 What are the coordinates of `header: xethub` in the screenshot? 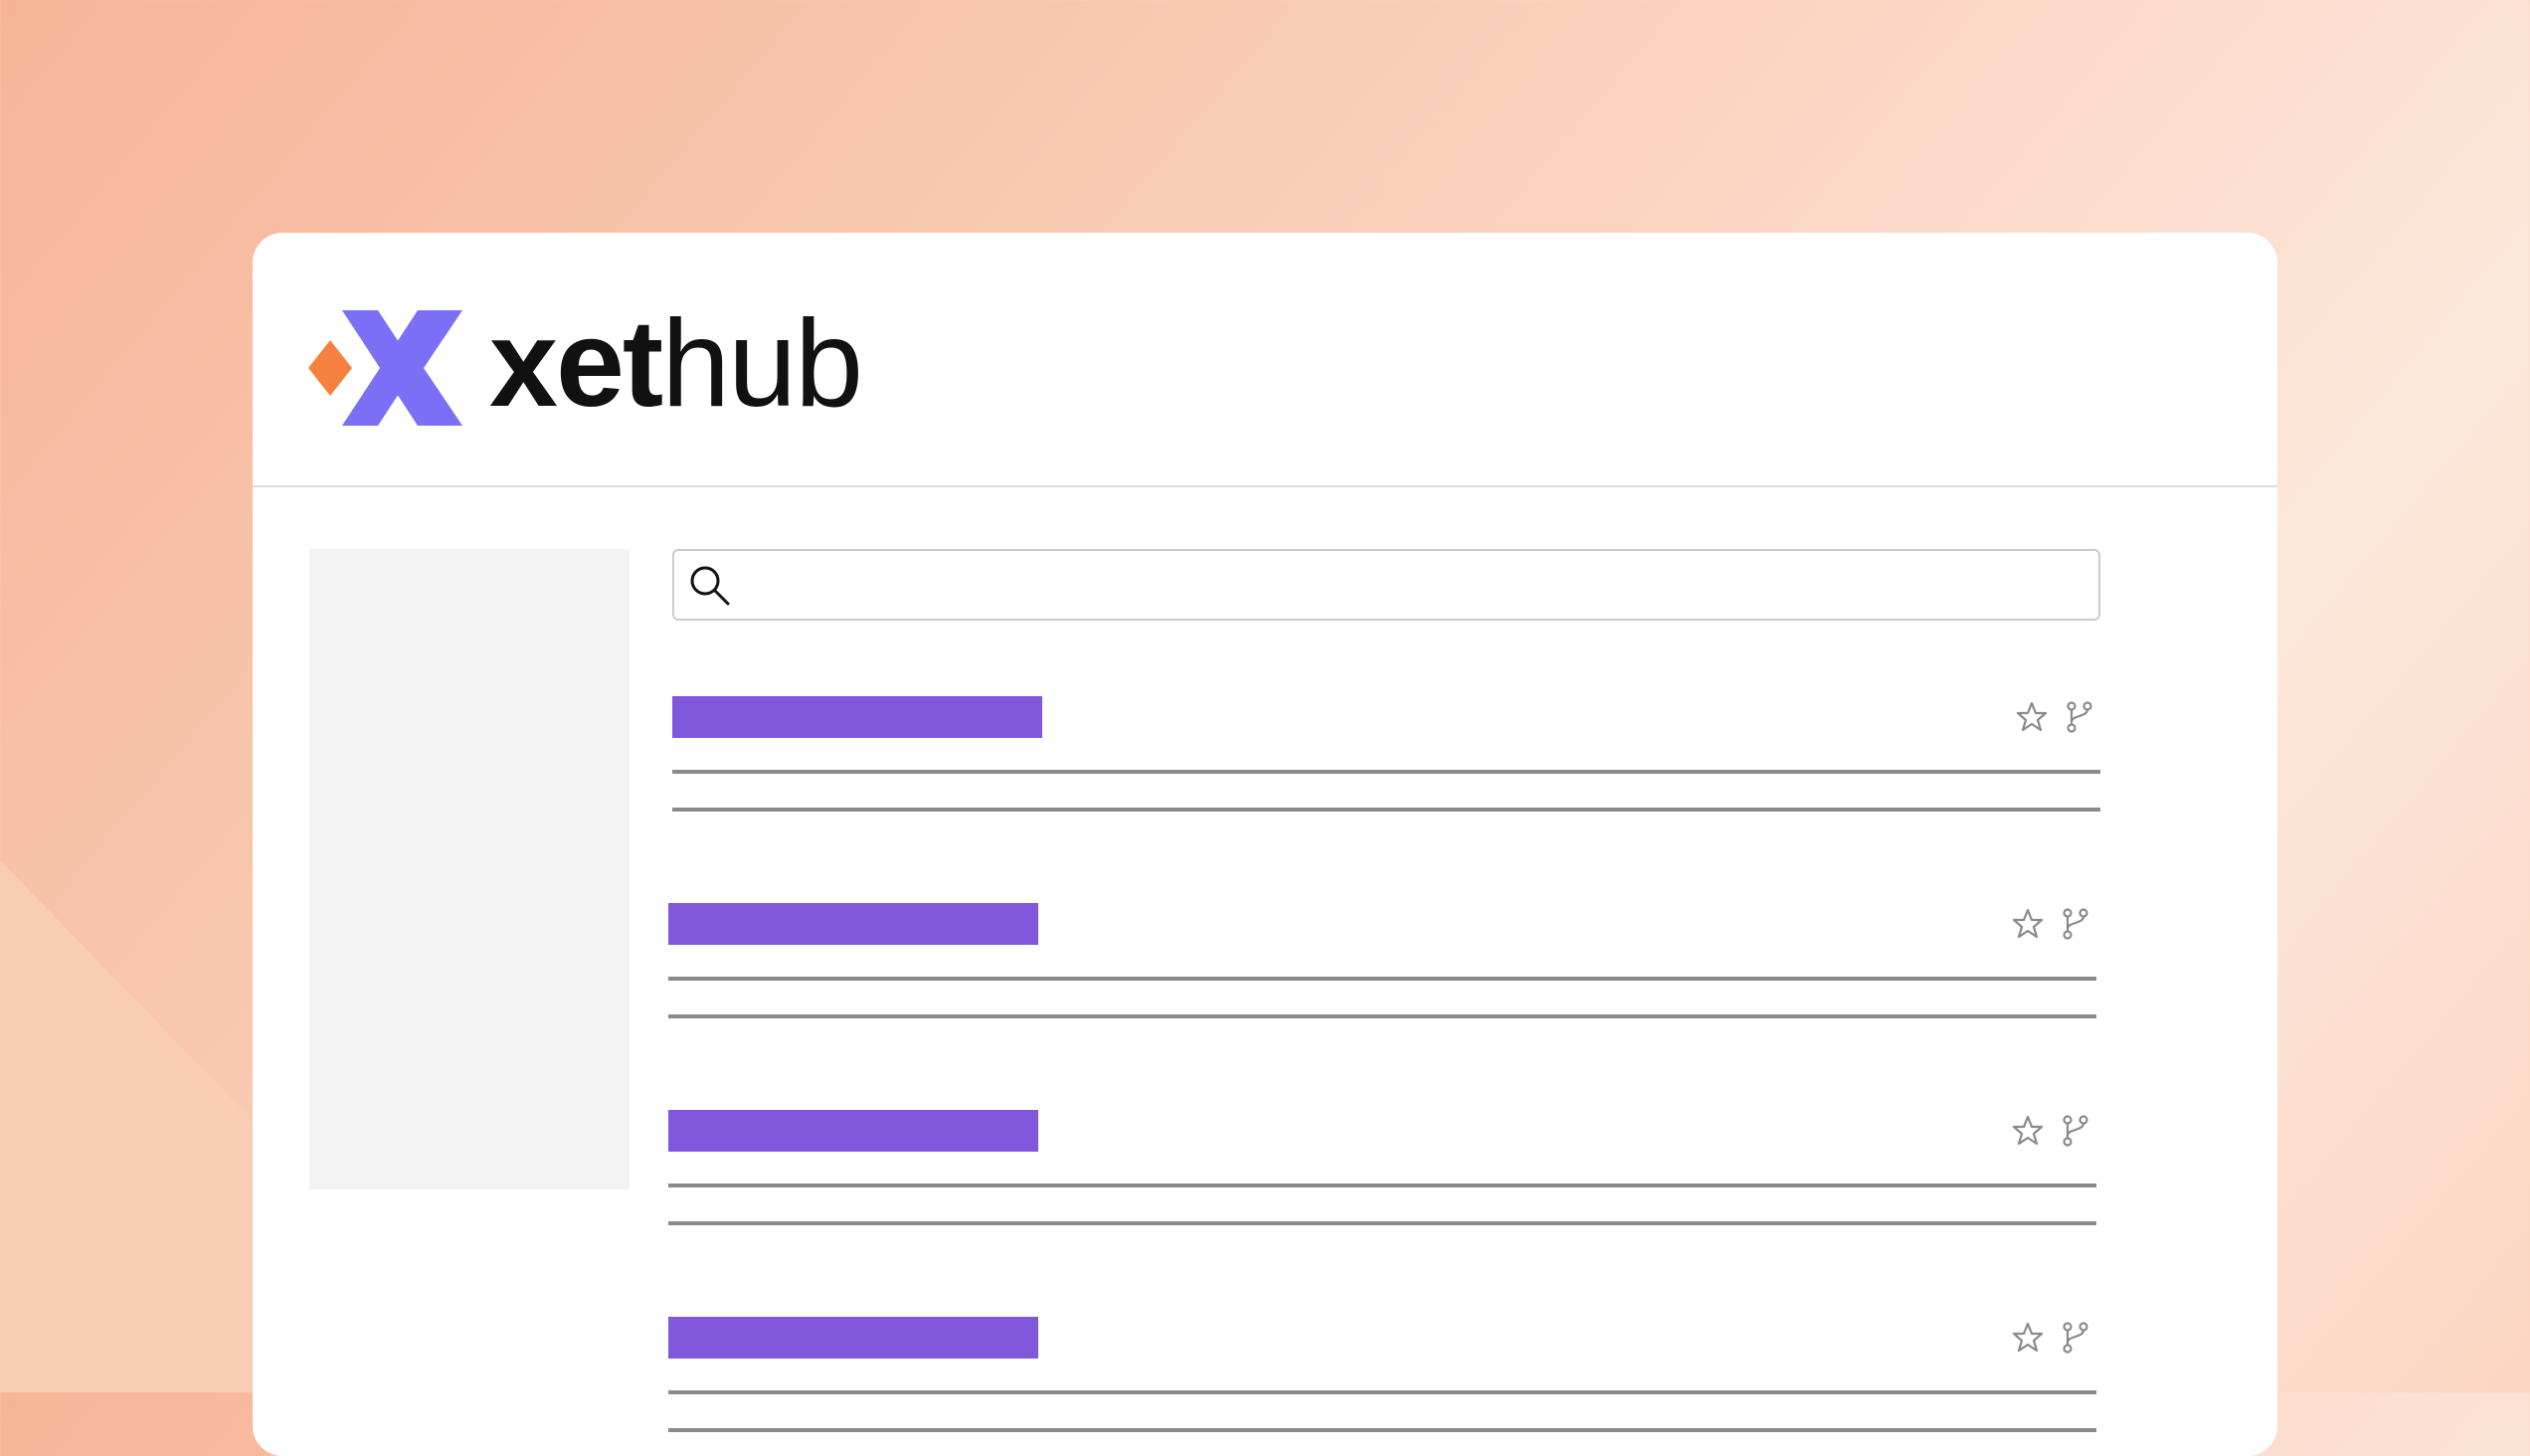 It's located at (1265, 360).